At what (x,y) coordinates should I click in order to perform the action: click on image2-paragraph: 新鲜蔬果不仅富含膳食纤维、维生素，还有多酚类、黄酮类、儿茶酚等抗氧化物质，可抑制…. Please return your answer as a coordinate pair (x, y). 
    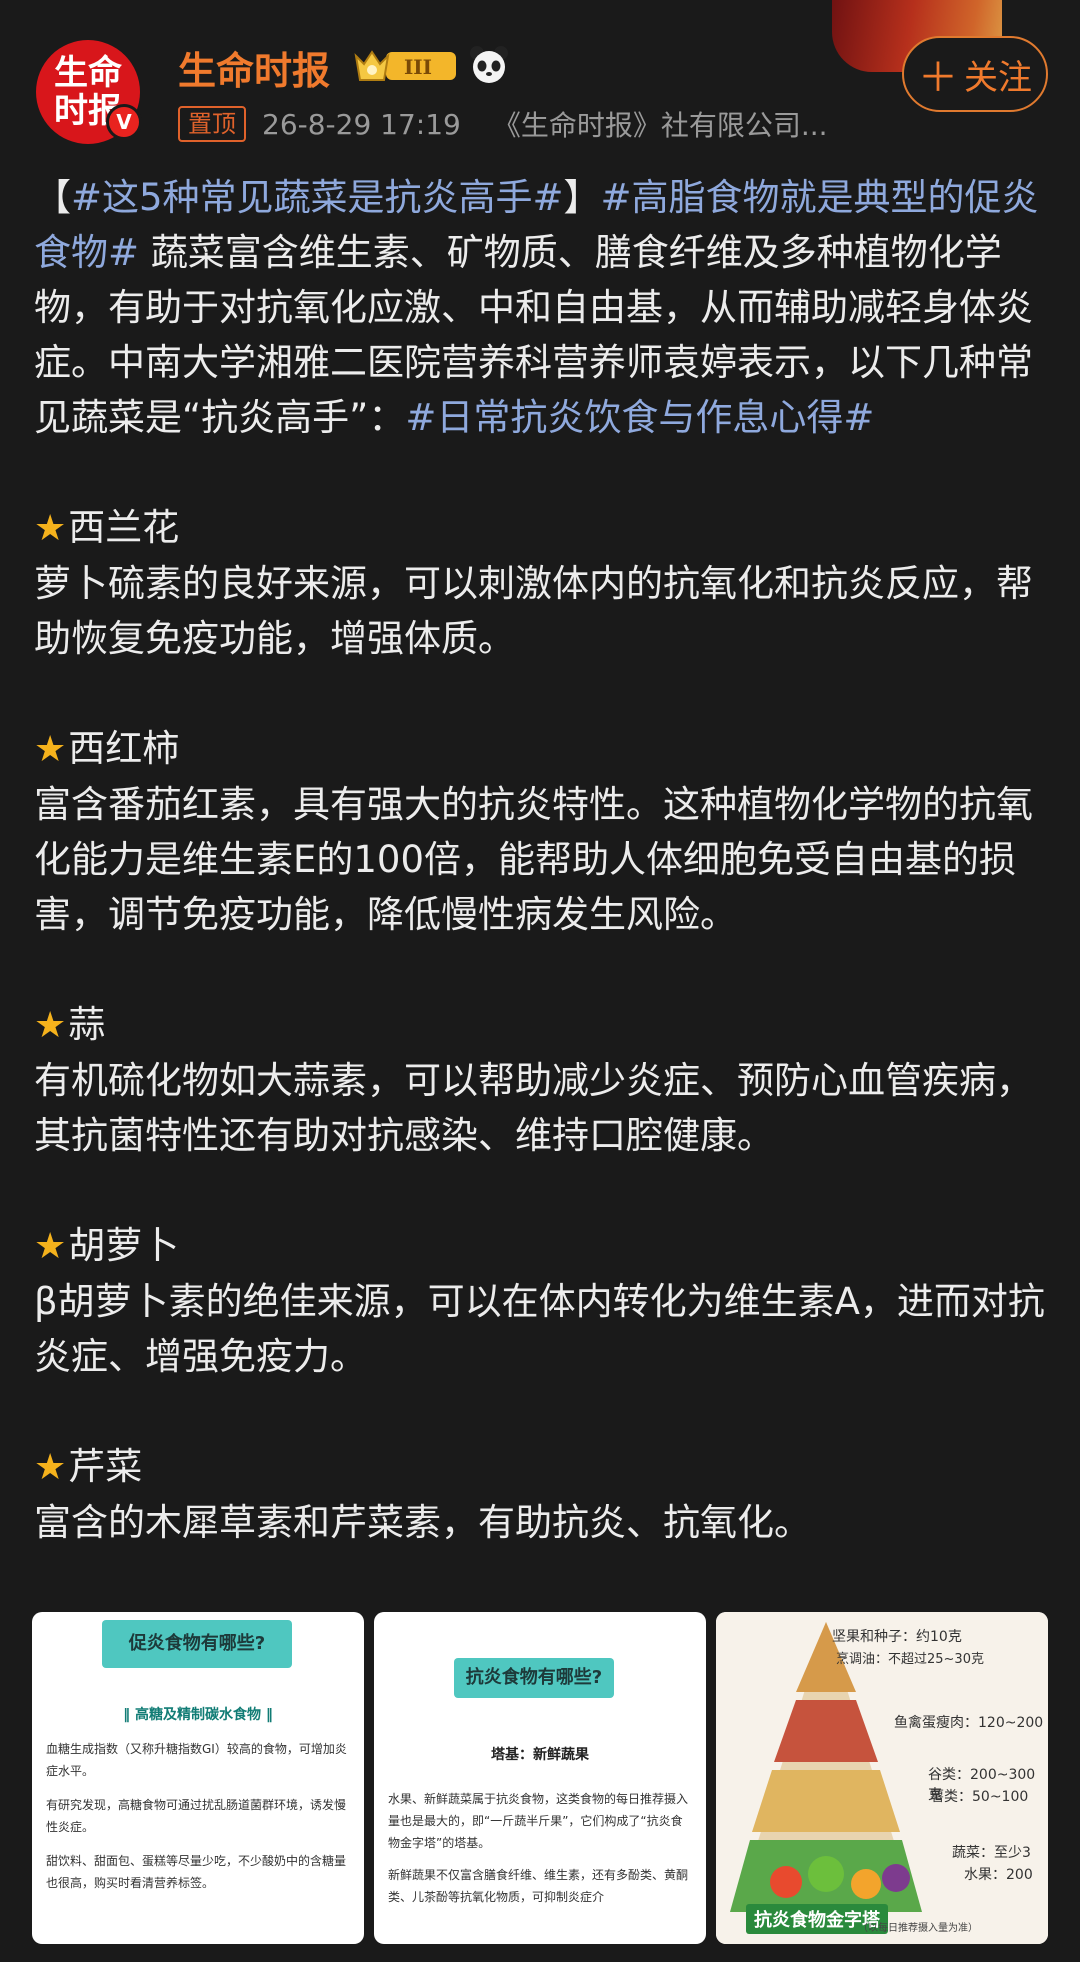
    Looking at the image, I should click on (538, 1886).